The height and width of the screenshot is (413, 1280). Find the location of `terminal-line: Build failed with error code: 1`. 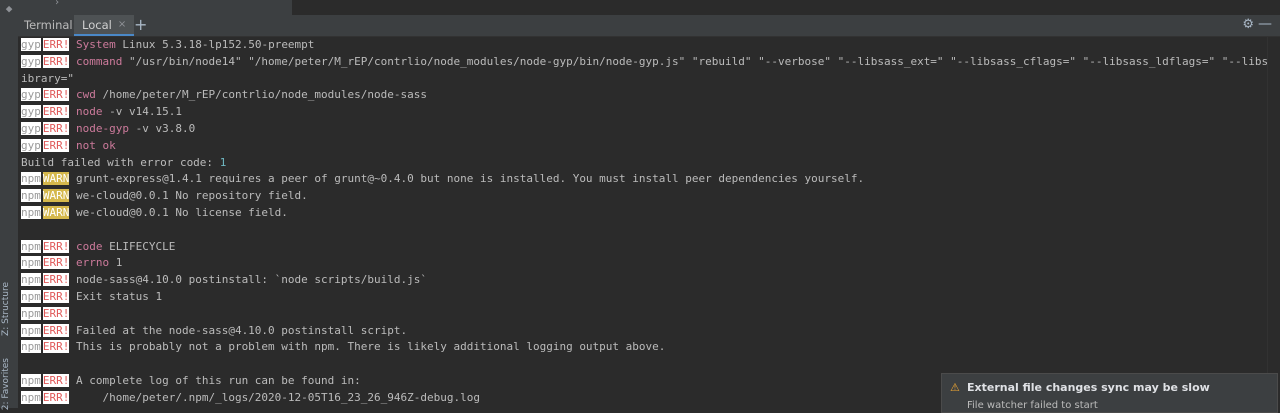

terminal-line: Build failed with error code: 1 is located at coordinates (644, 163).